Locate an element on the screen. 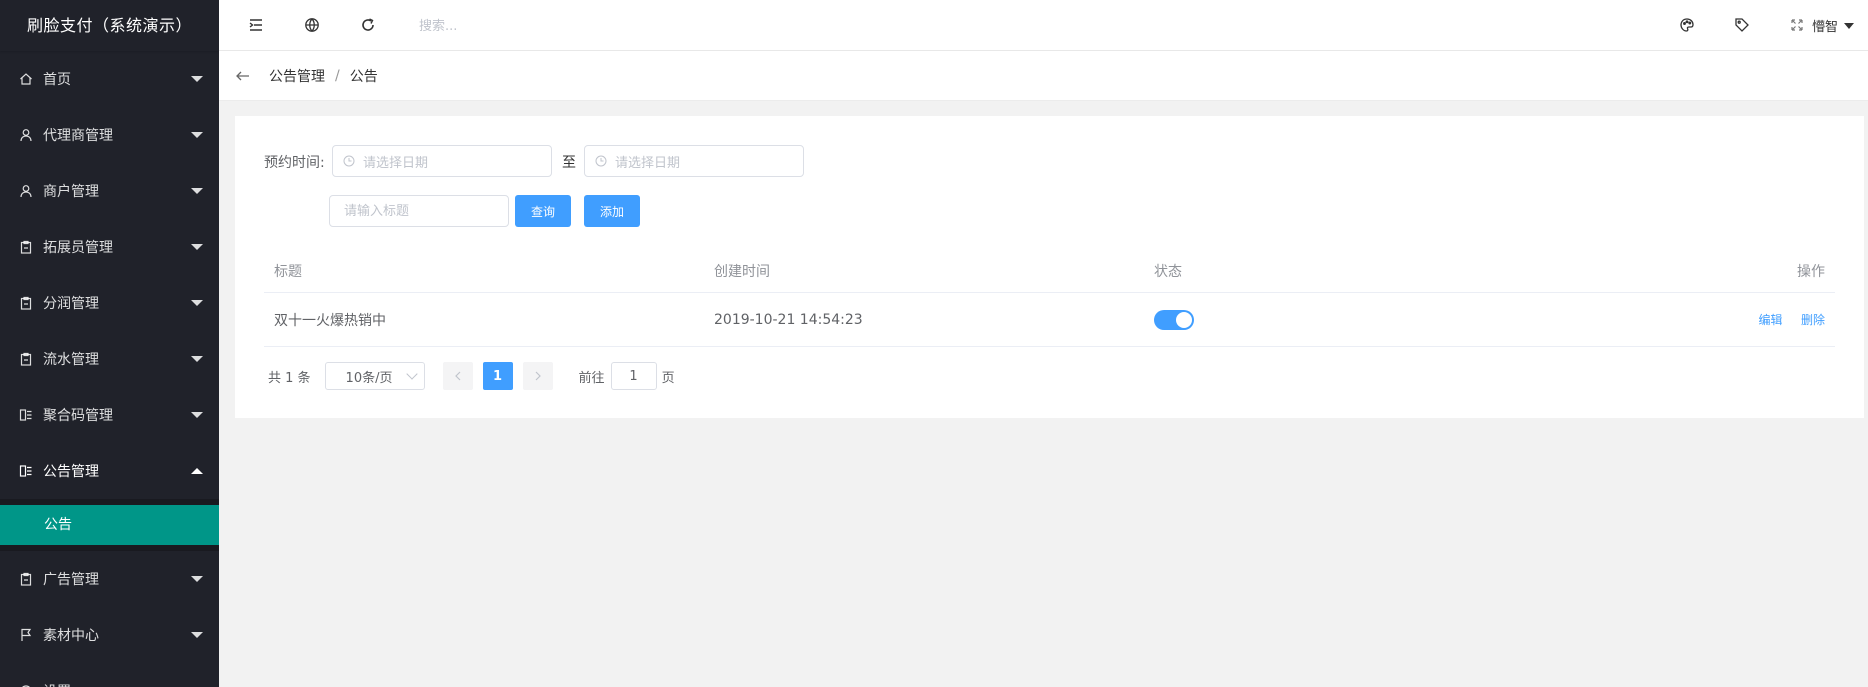  submenu-announcements: 公告 is located at coordinates (109, 525).